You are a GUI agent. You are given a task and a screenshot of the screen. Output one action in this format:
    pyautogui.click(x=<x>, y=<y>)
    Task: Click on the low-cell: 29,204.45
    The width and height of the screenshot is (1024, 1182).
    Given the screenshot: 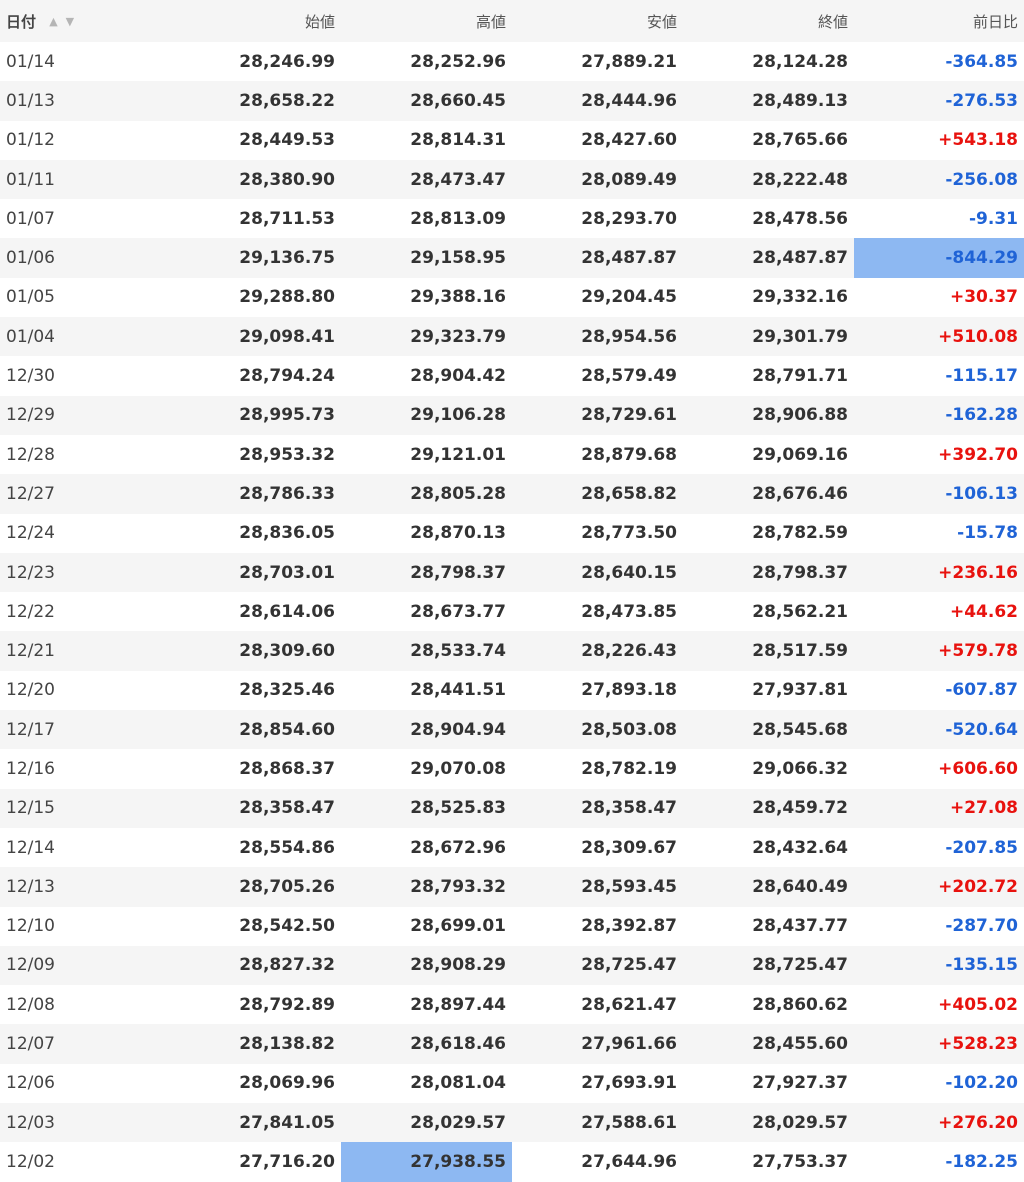 What is the action you would take?
    pyautogui.click(x=597, y=297)
    